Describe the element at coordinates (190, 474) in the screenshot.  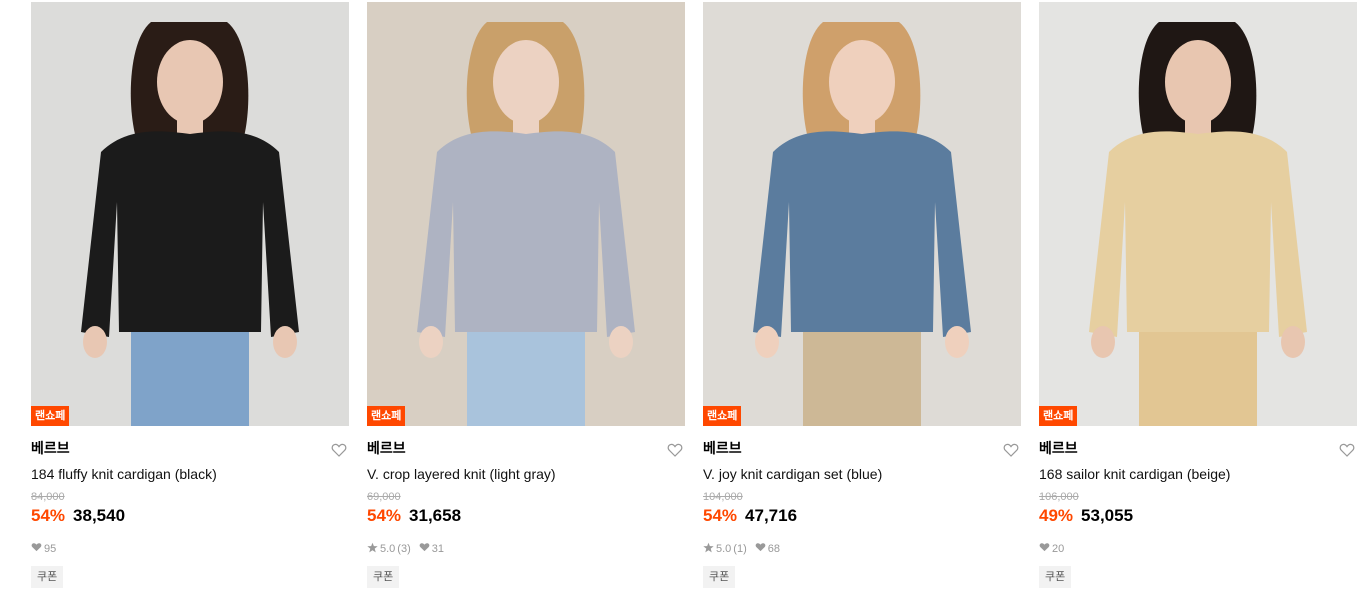
I see `product-name: 184 fluffy knit cardigan (black)` at that location.